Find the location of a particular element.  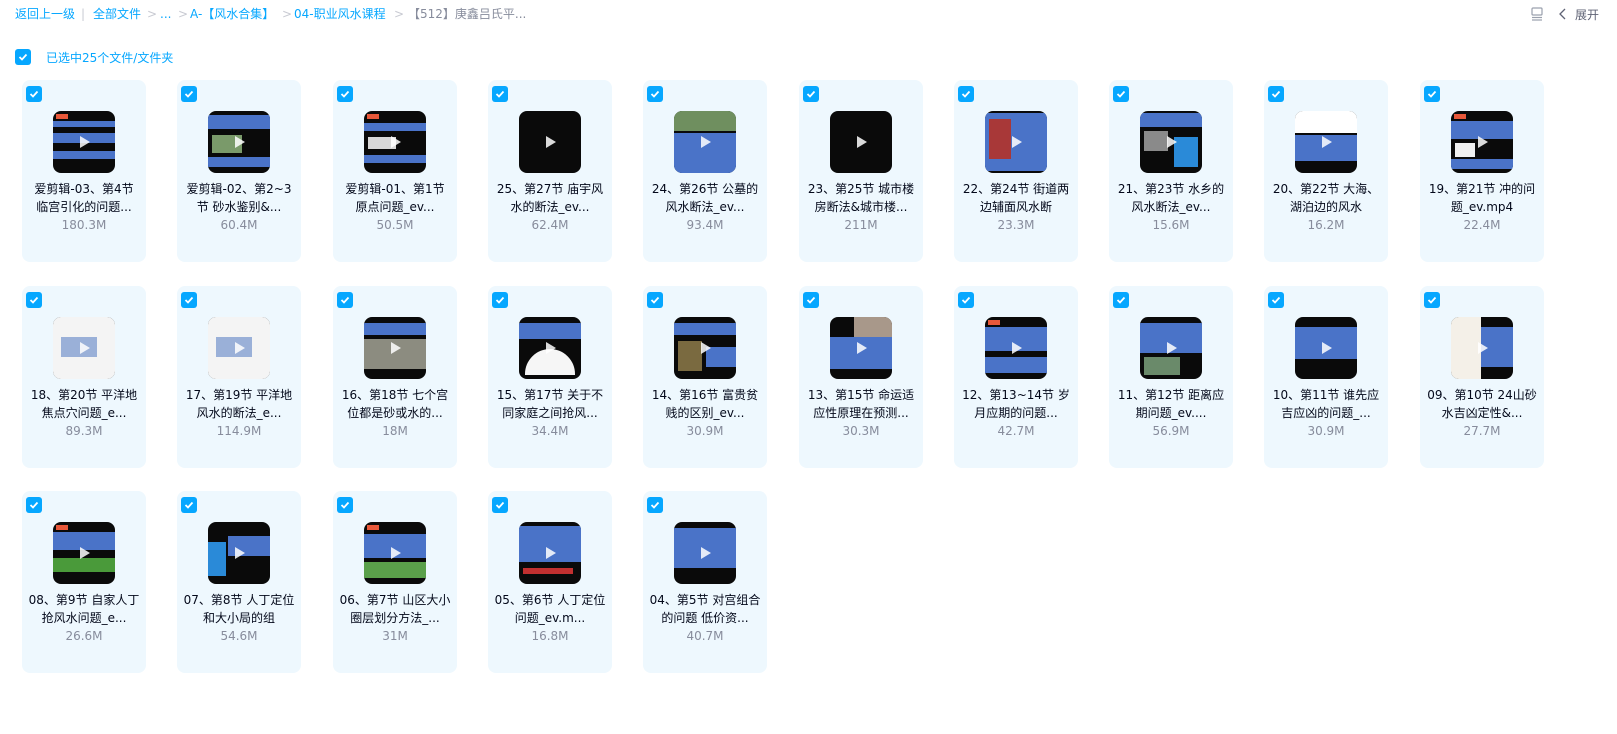

file-card: 06、第7节 山区大小圈层划分方法_... 31M is located at coordinates (395, 582).